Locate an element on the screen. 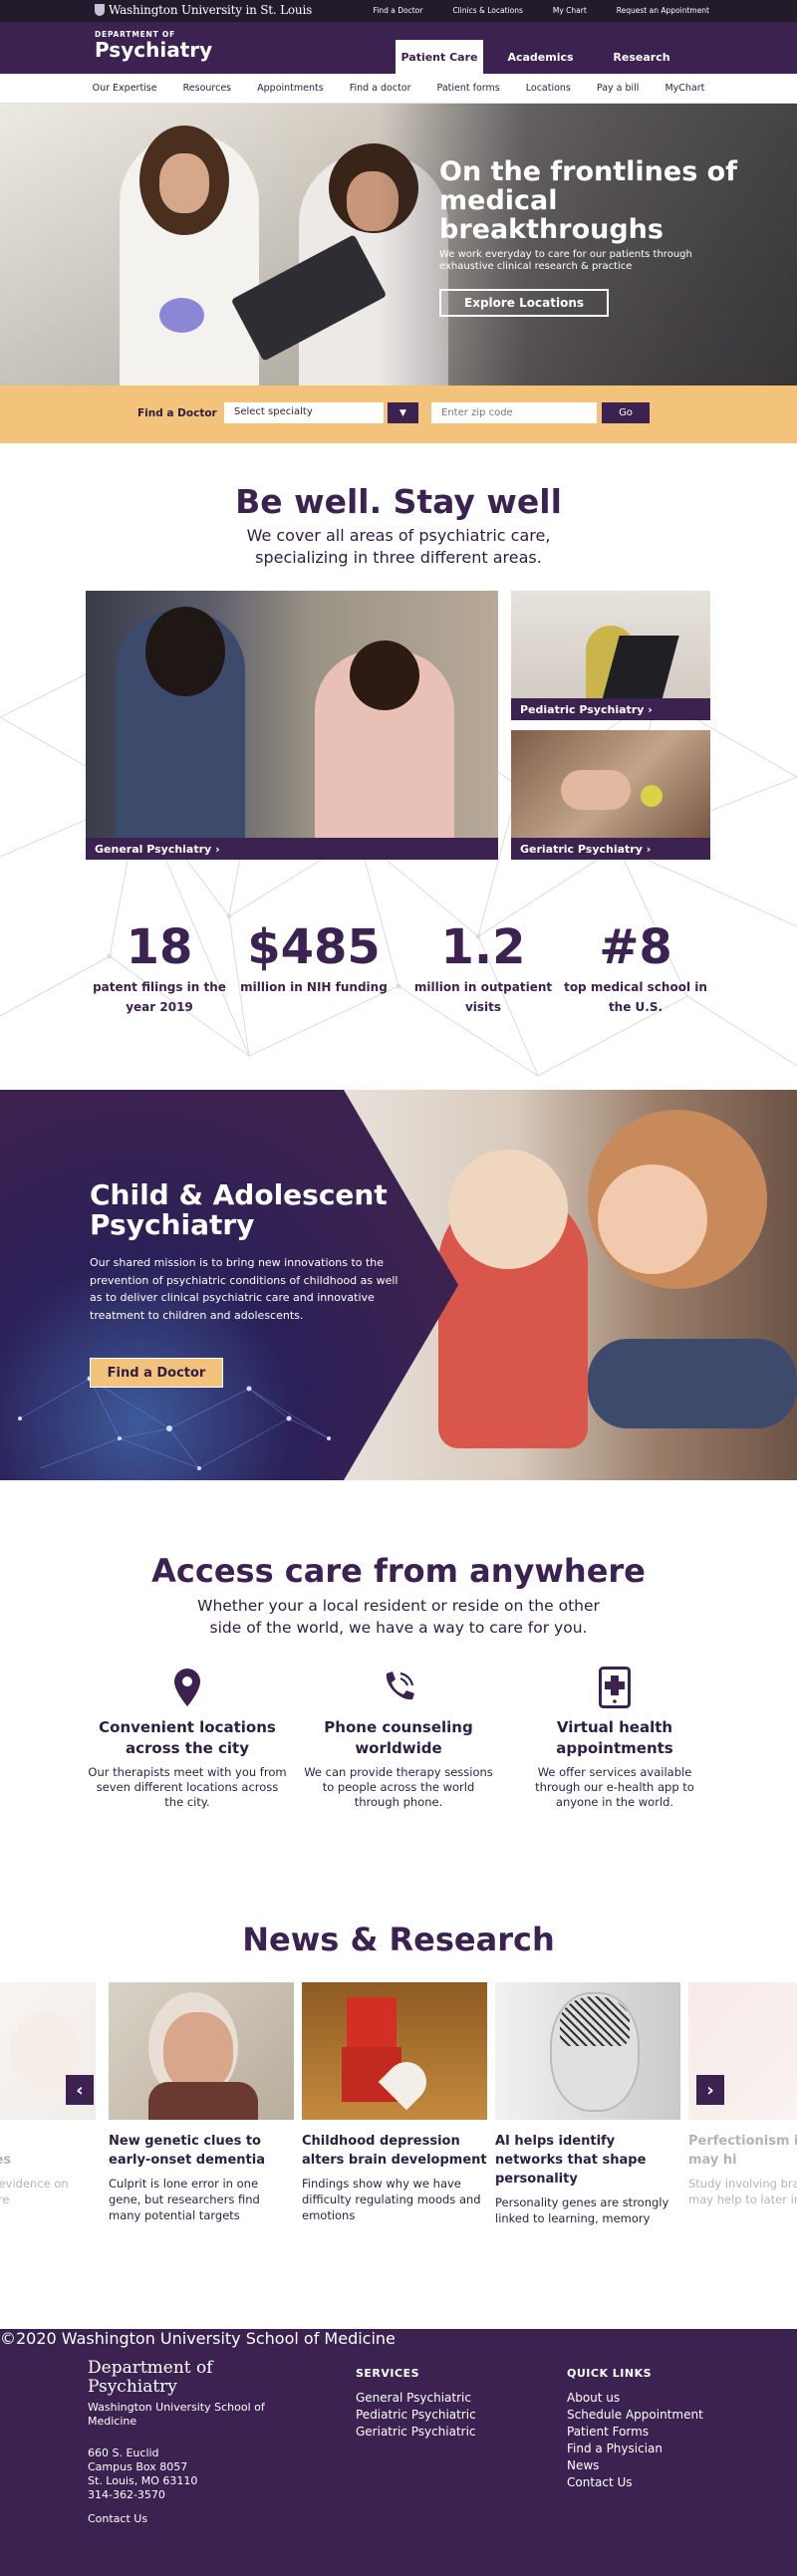  footer-link: Pediatric Psychiatric is located at coordinates (416, 2415).